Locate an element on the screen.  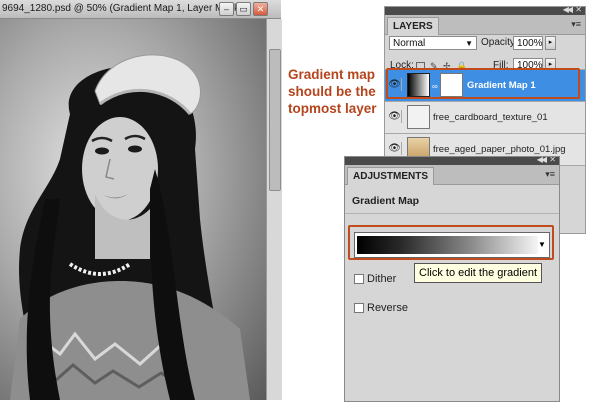
divider is located at coordinates (452, 213).